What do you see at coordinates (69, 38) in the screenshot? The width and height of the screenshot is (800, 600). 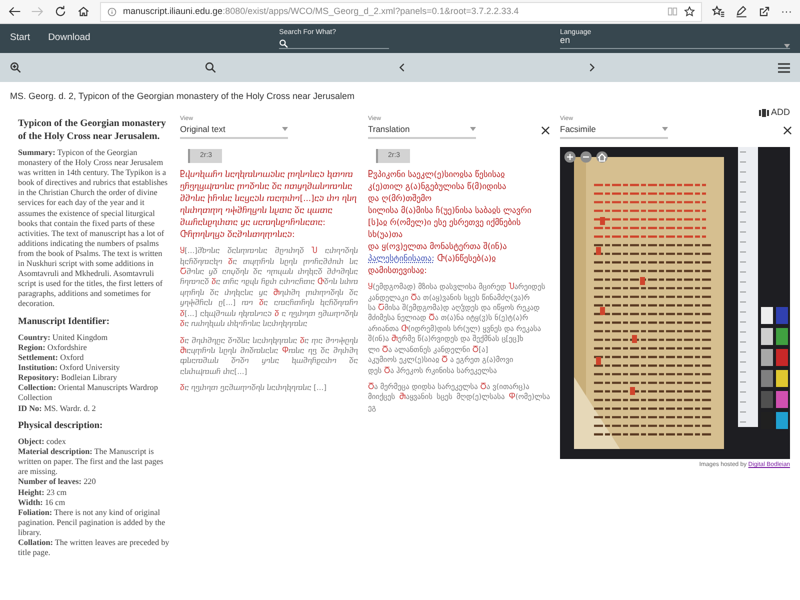 I see `nav-link: Download` at bounding box center [69, 38].